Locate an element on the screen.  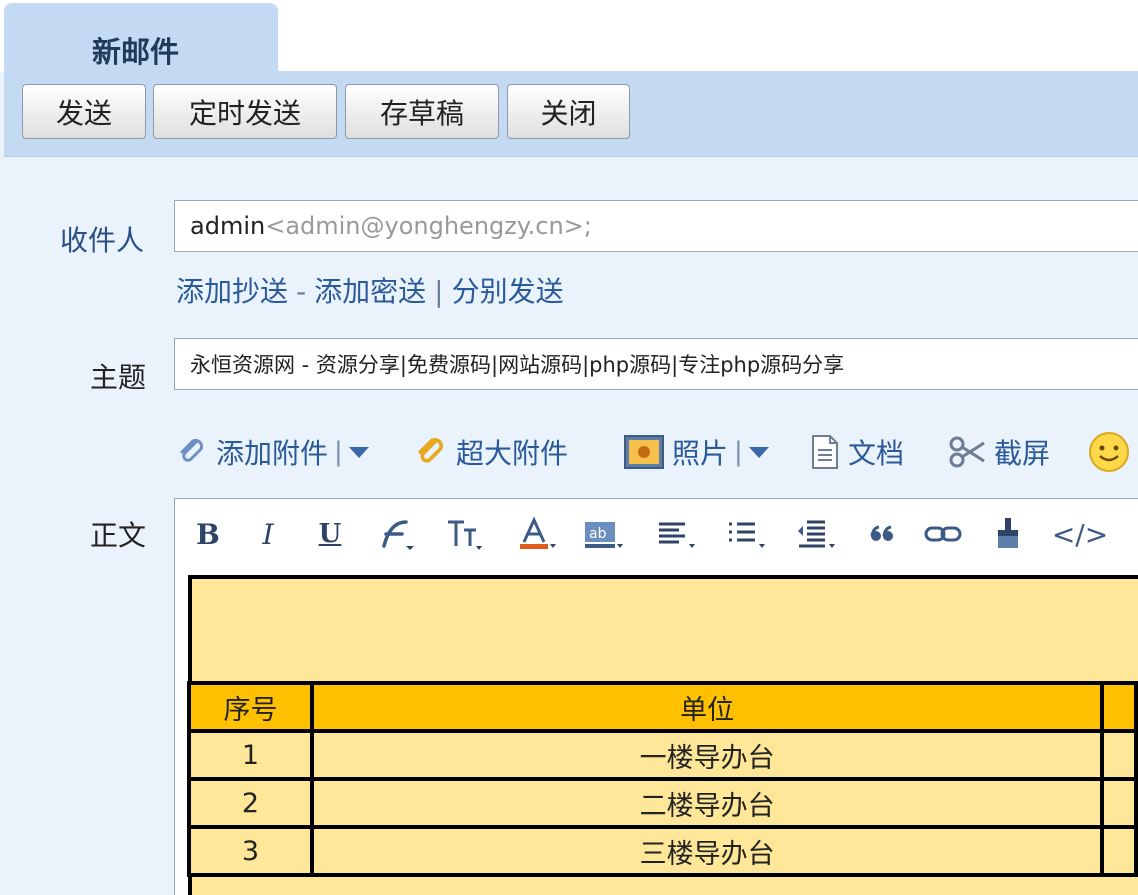
compose-toolbar: 发送 定时发送 存草稿 关闭 is located at coordinates (571, 114).